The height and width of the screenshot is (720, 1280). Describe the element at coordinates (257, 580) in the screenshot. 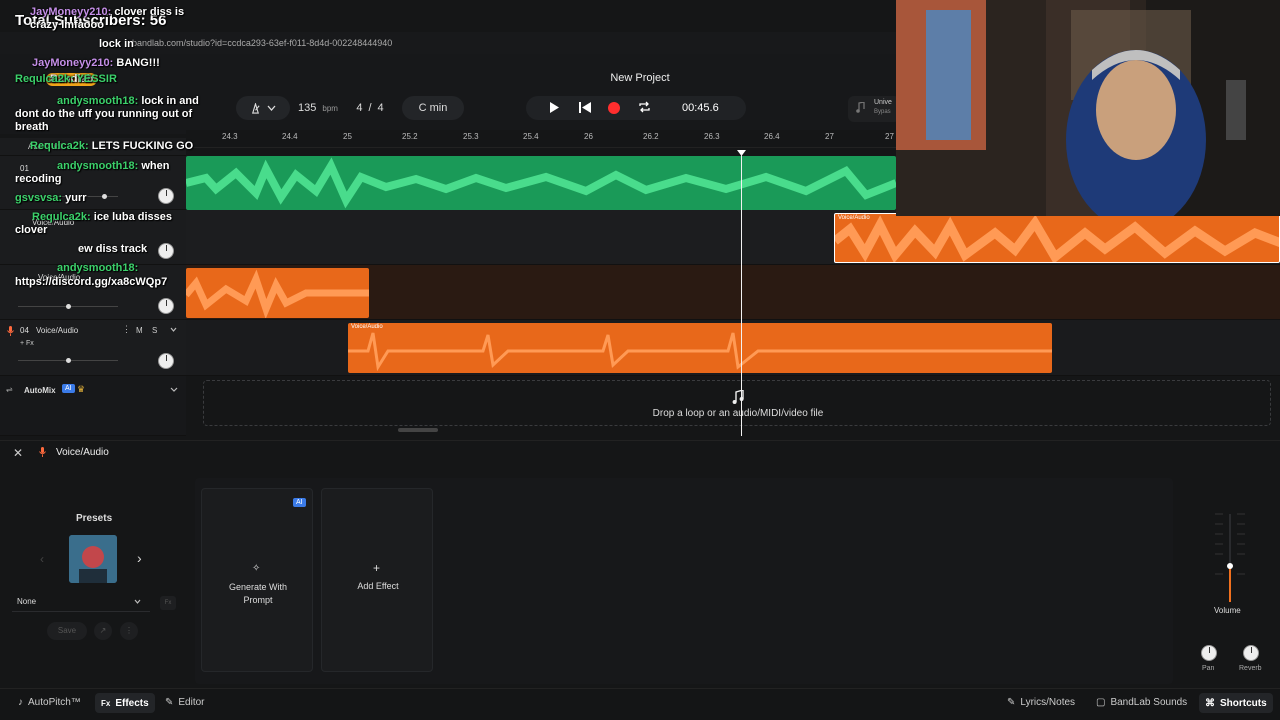

I see `generate-with-prompt-card: AI ✧ Generate With Prompt` at that location.